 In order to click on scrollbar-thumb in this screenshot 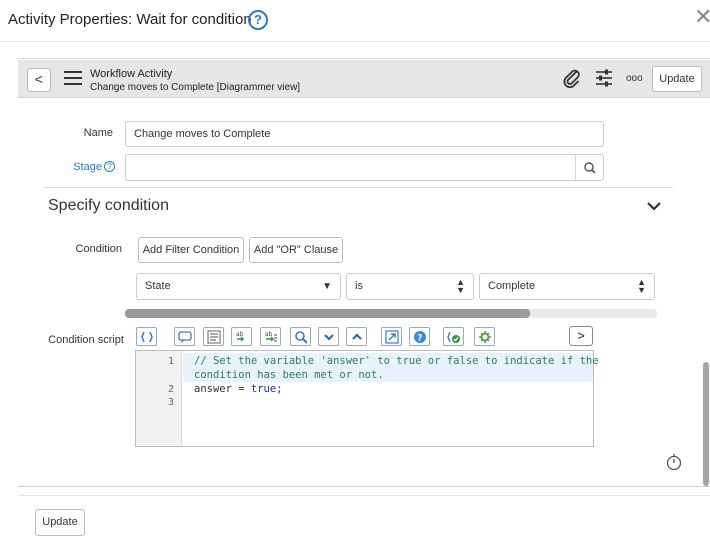, I will do `click(327, 313)`.